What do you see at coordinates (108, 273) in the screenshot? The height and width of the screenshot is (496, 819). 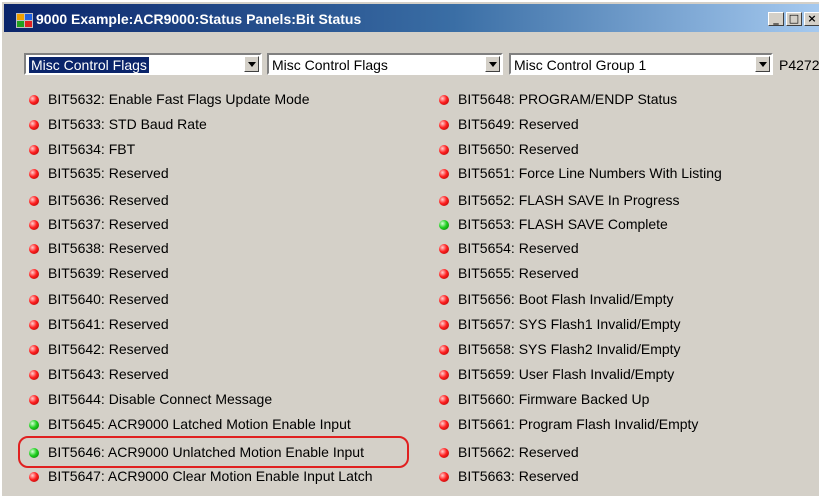 I see `bit-label: BIT5639: Reserved` at bounding box center [108, 273].